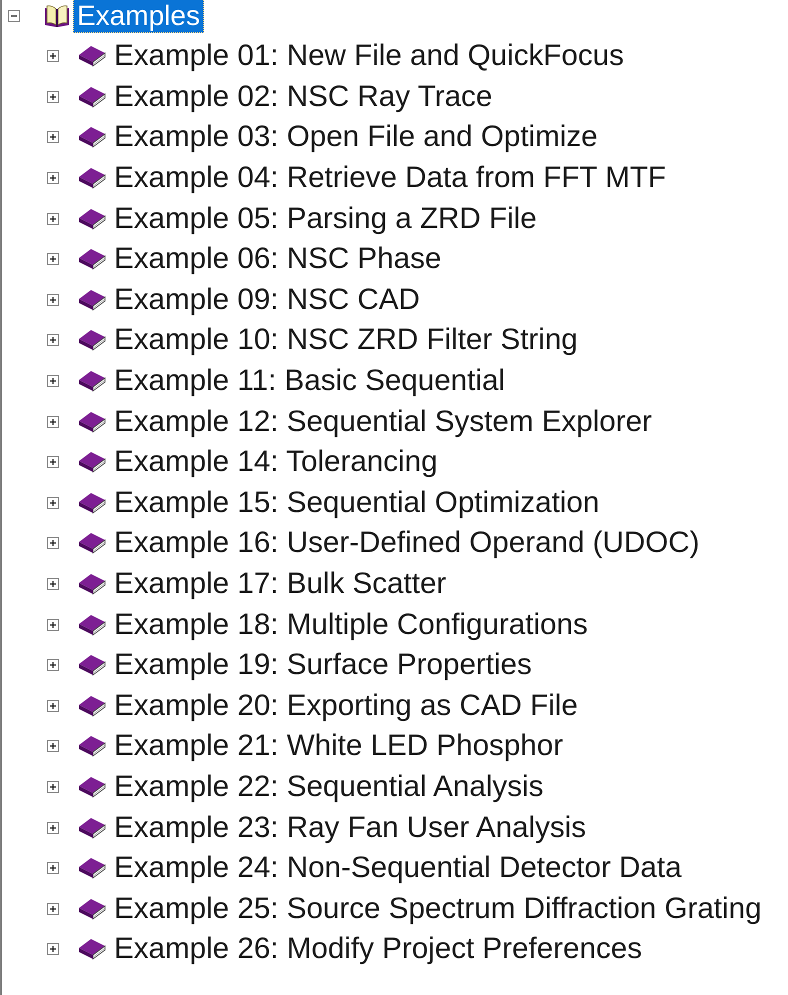 This screenshot has height=995, width=788. What do you see at coordinates (438, 909) in the screenshot?
I see `tree-item: Example 25: Source Spectrum Diffraction Grating` at bounding box center [438, 909].